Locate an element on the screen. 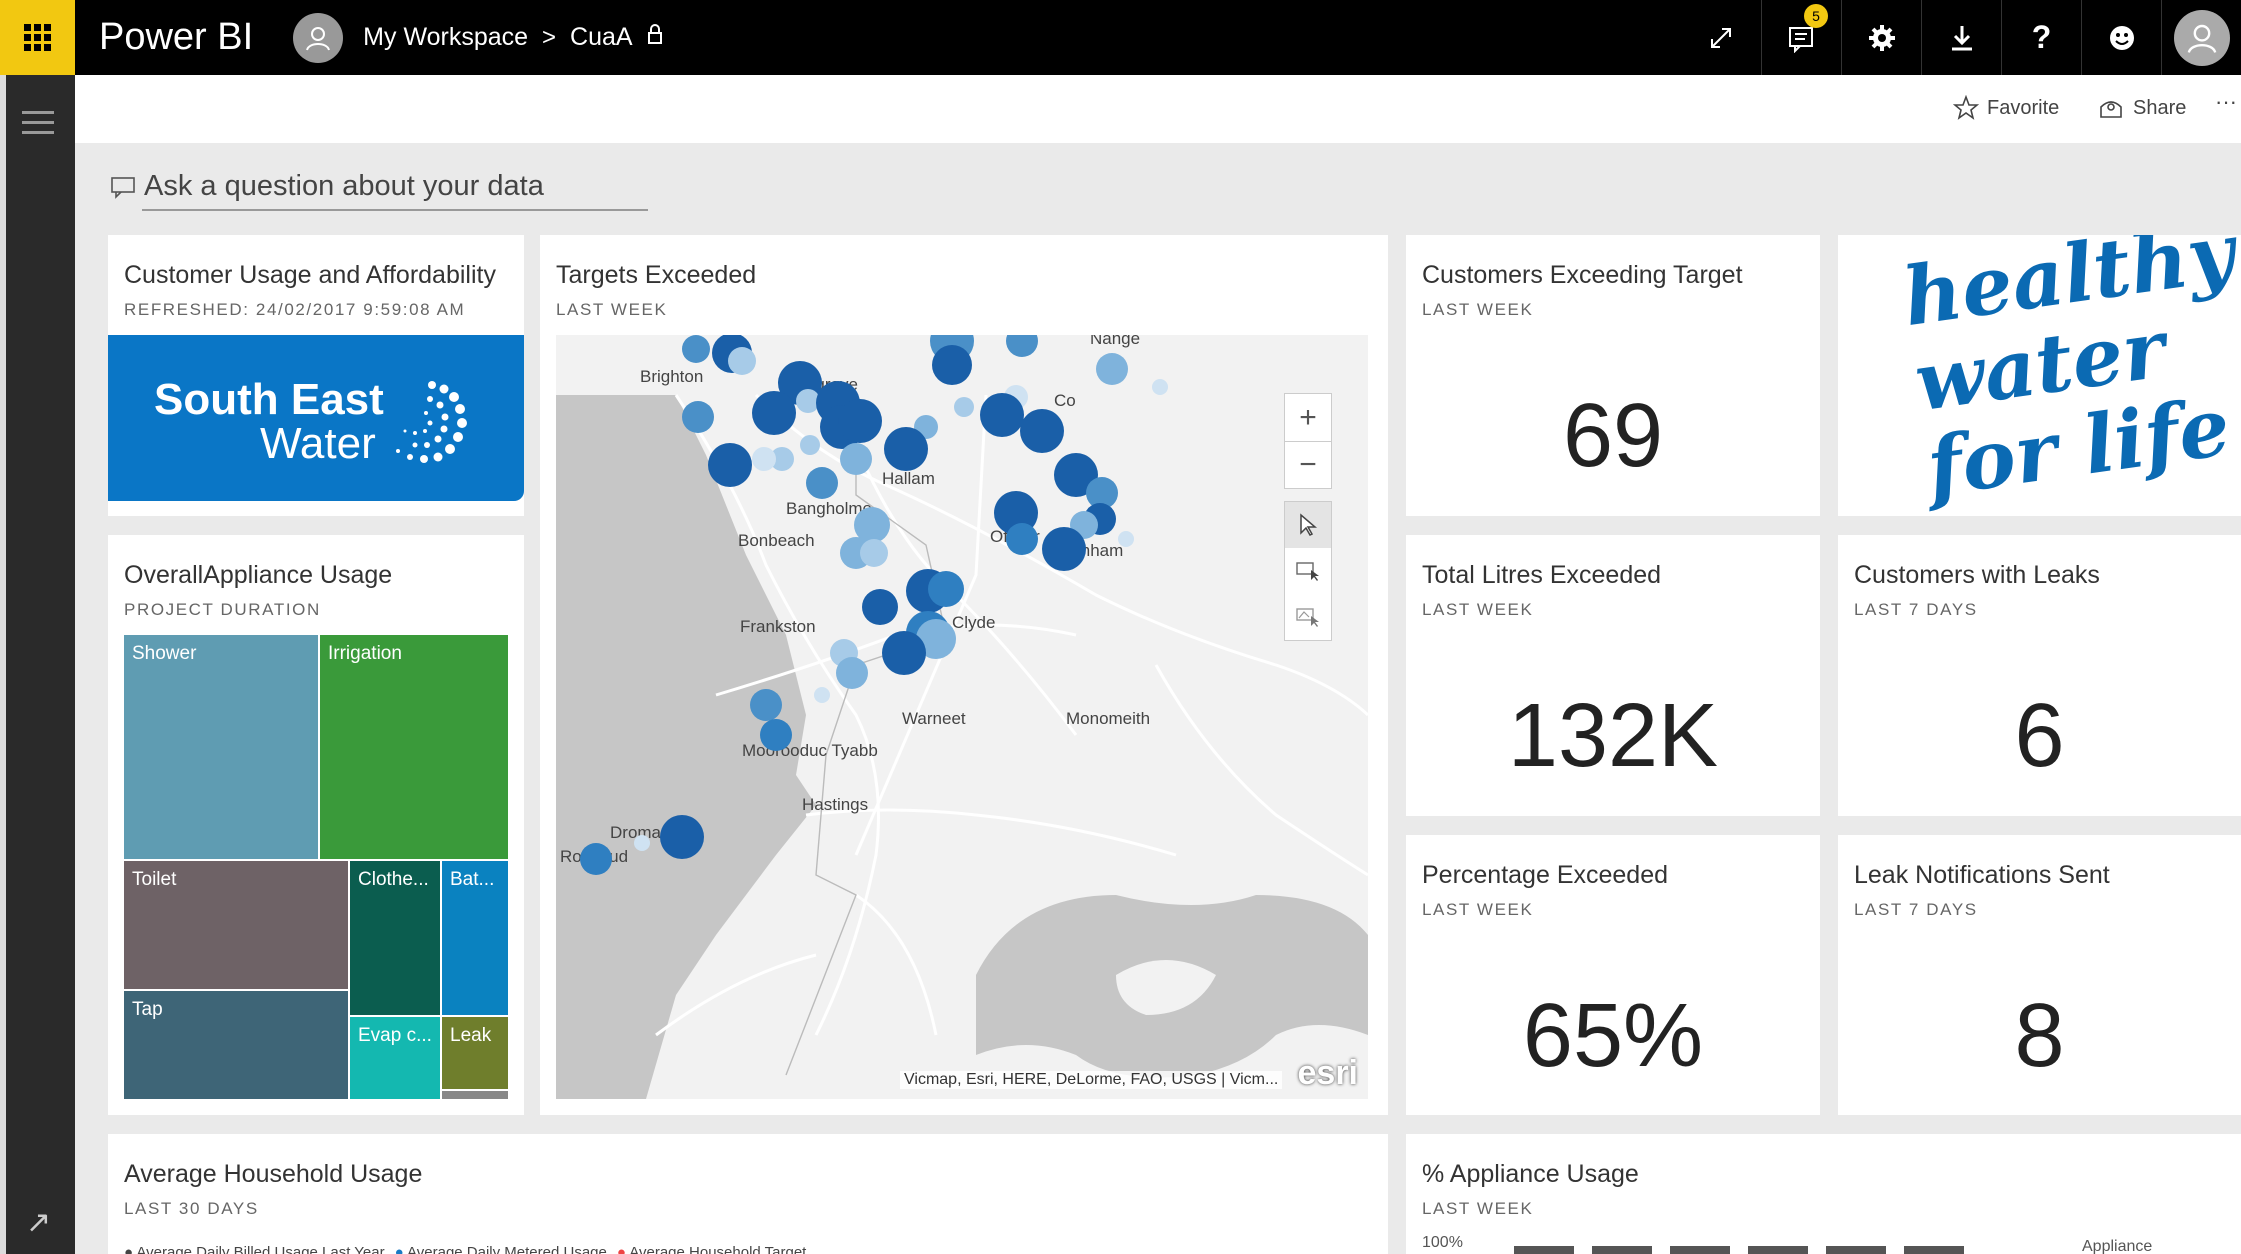 This screenshot has width=2241, height=1254. selection-tools is located at coordinates (1308, 571).